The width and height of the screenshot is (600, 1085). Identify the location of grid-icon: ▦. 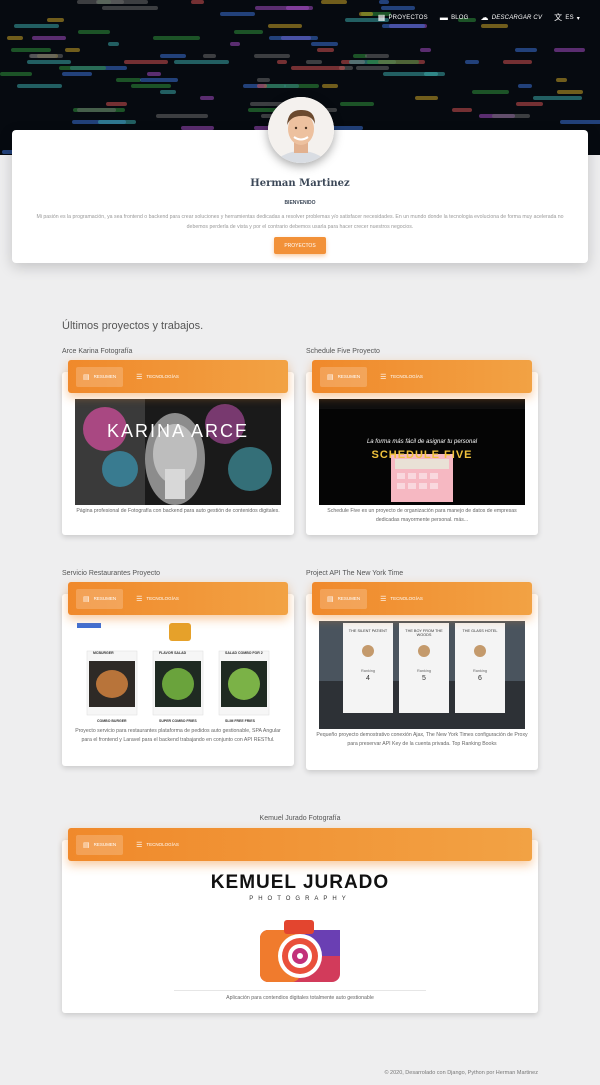
(381, 17).